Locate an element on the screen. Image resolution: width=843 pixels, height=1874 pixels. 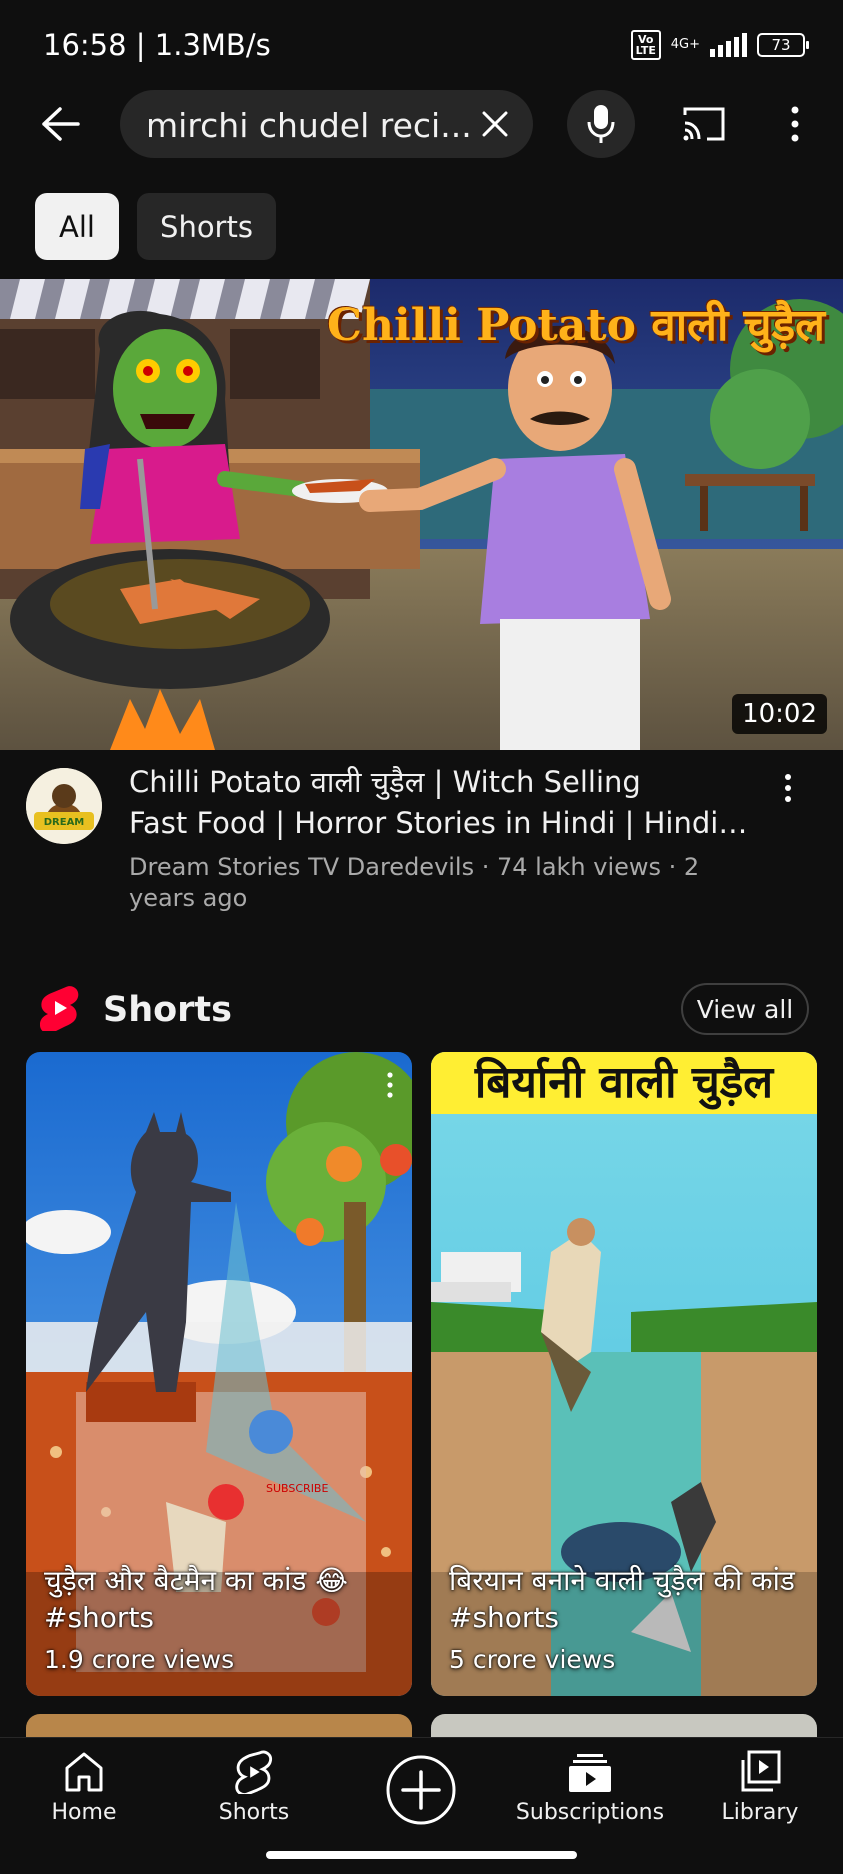
library-icon is located at coordinates (761, 1771).